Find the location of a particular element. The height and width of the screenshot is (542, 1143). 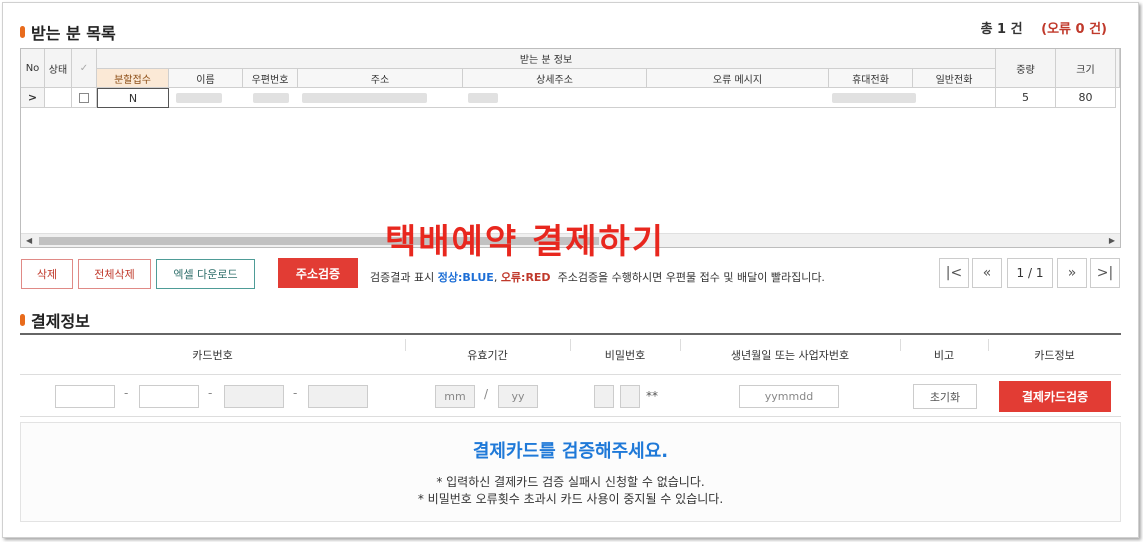

last-page-icon: >| is located at coordinates (1105, 273).